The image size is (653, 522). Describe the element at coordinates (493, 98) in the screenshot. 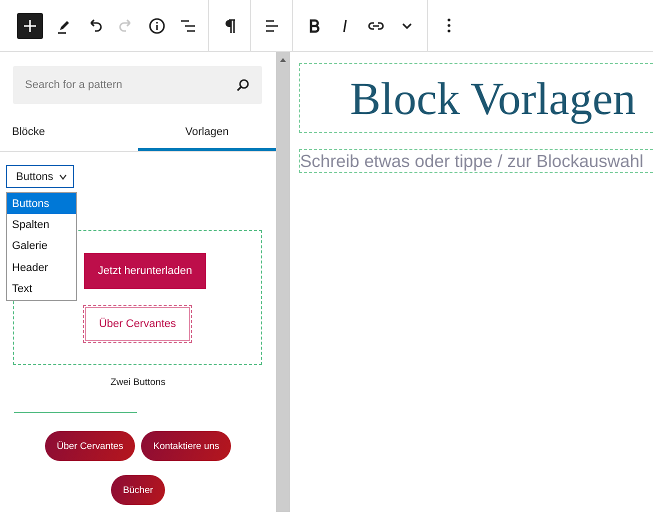

I see `heading-text: Block Vorlagen` at that location.